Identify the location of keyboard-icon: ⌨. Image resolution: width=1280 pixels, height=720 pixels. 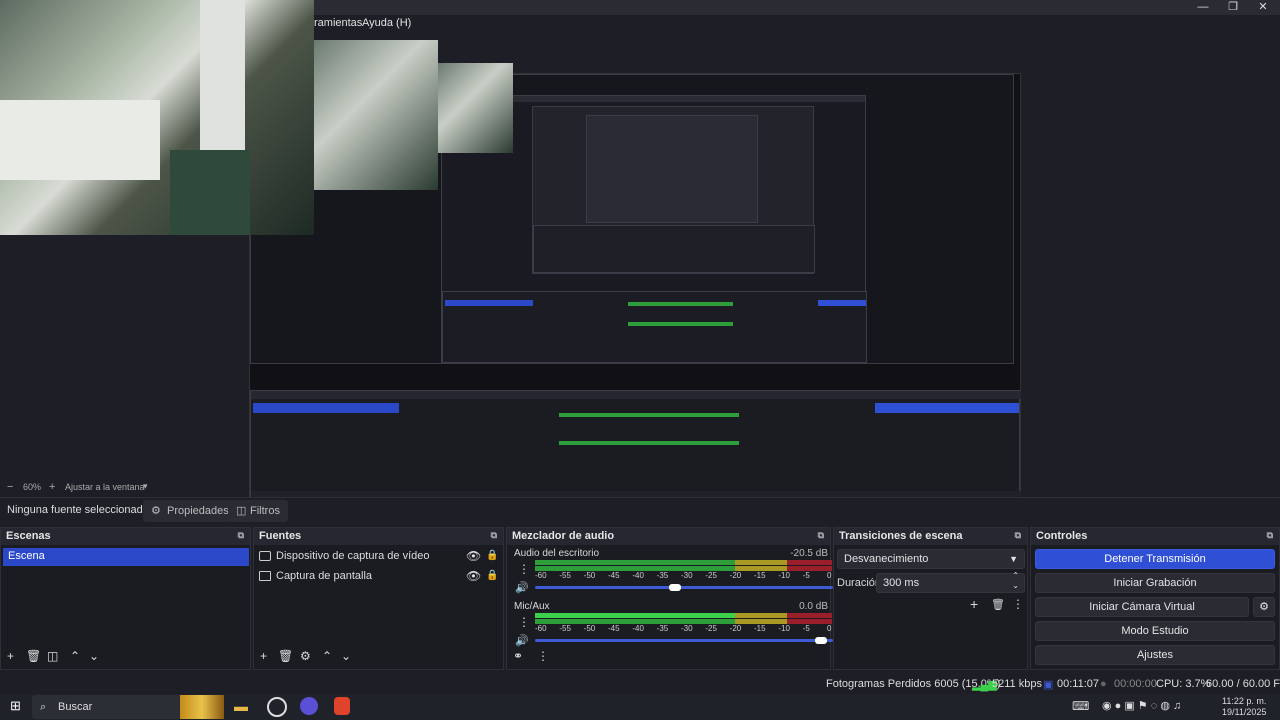
(1080, 706).